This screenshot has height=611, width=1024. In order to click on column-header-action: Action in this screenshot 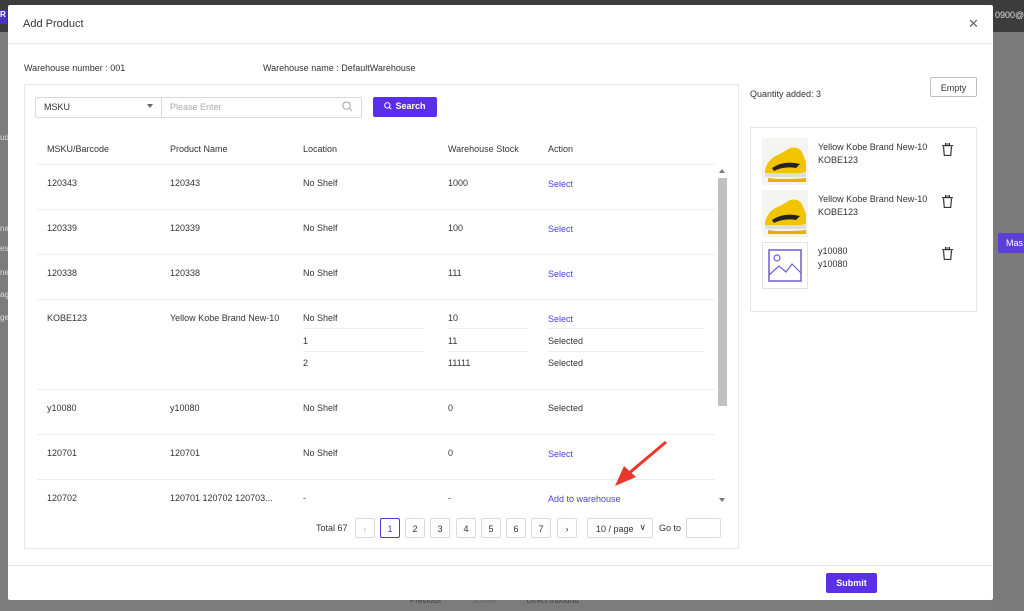, I will do `click(561, 149)`.